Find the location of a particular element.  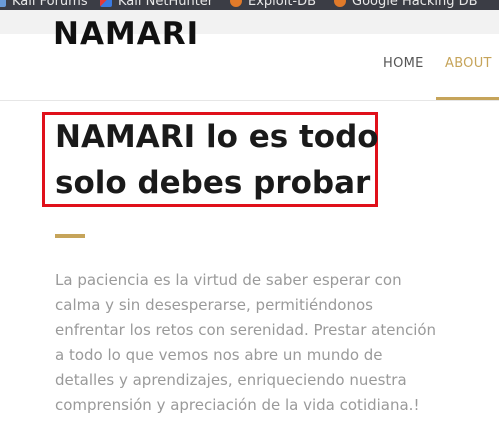

bookmark-exploit-db: Exploit-DB is located at coordinates (273, 4).